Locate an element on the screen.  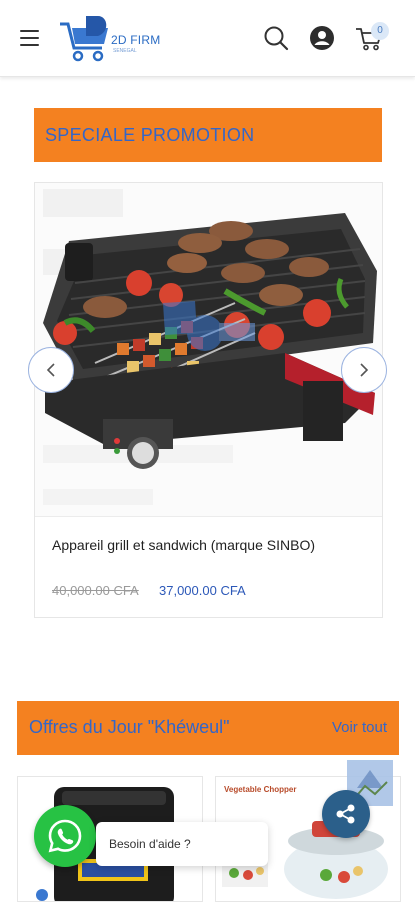
new-price: 37,000.00 CFA is located at coordinates (202, 590).